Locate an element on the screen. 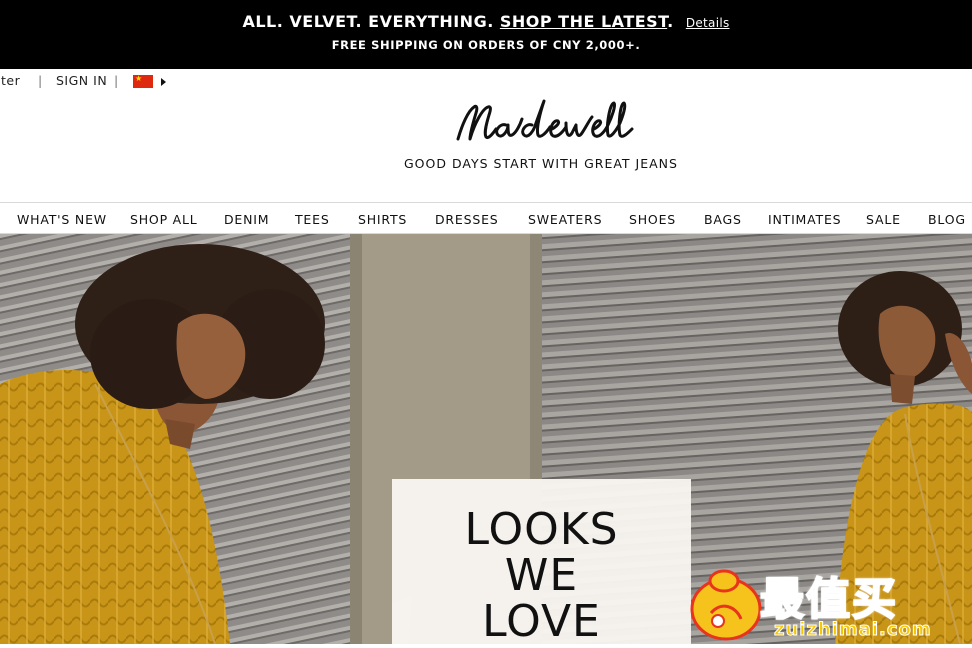 This screenshot has width=972, height=648. nav-item-dresses: DRESSES is located at coordinates (467, 219).